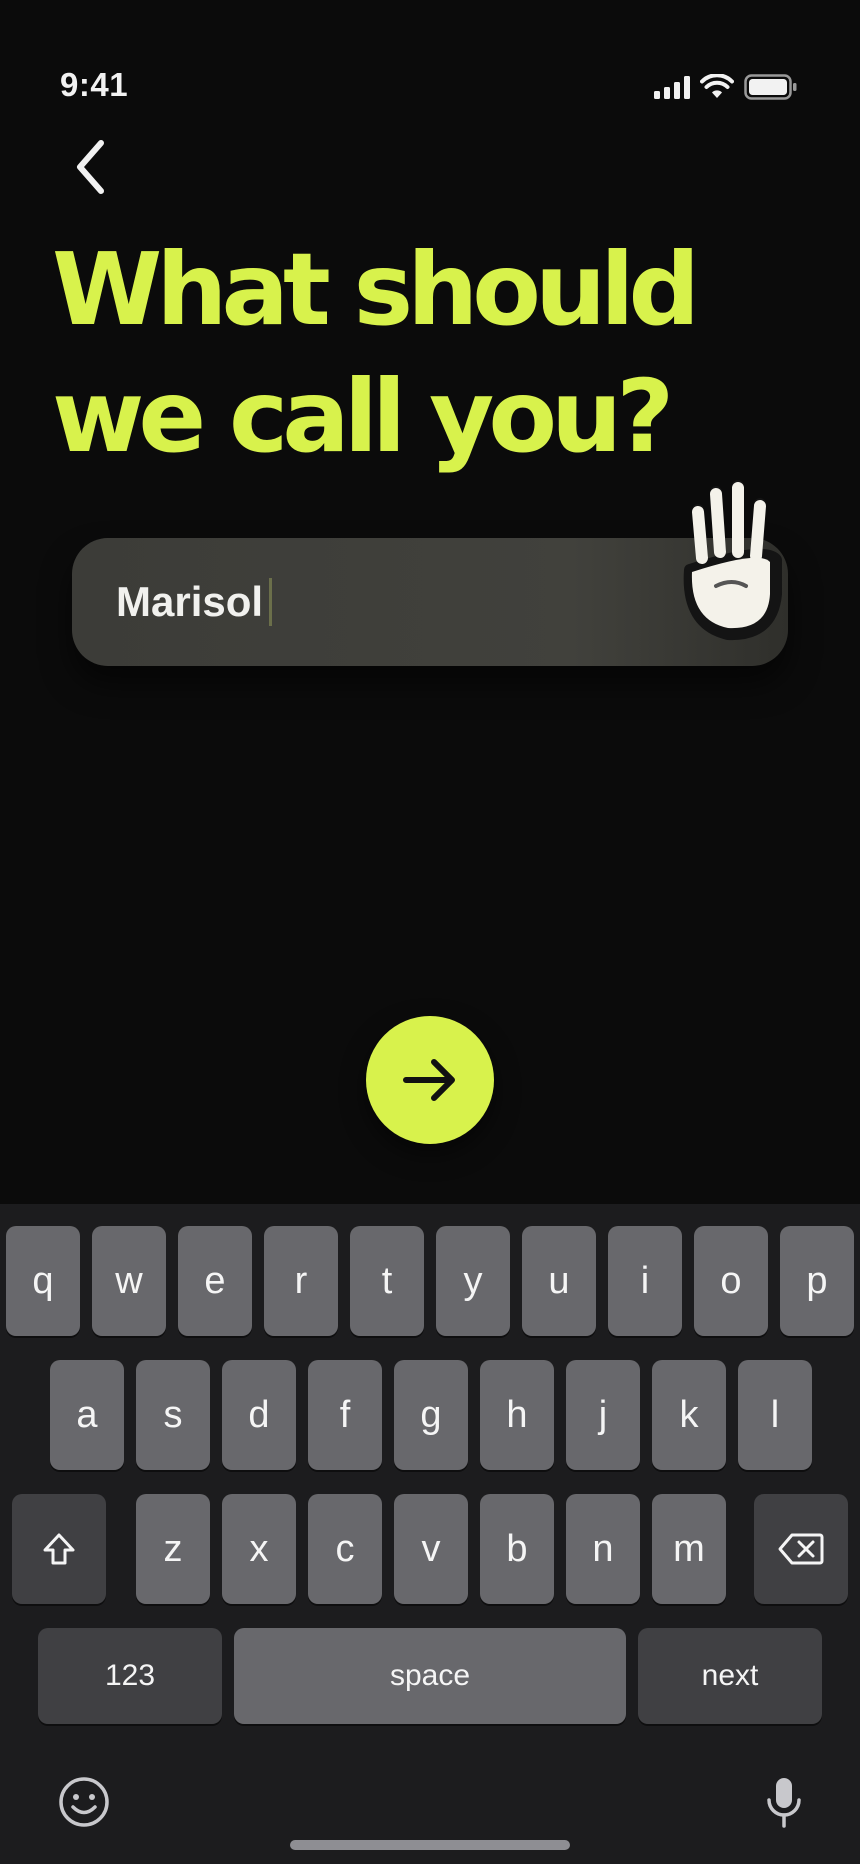 This screenshot has height=1864, width=860. I want to click on home-indicator, so click(430, 1845).